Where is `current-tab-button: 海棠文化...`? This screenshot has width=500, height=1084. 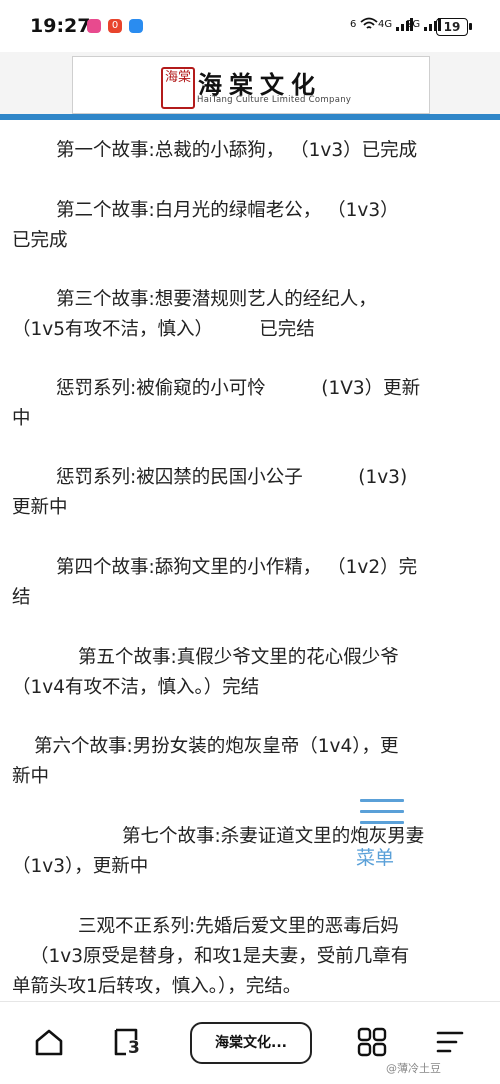 current-tab-button: 海棠文化... is located at coordinates (251, 1043).